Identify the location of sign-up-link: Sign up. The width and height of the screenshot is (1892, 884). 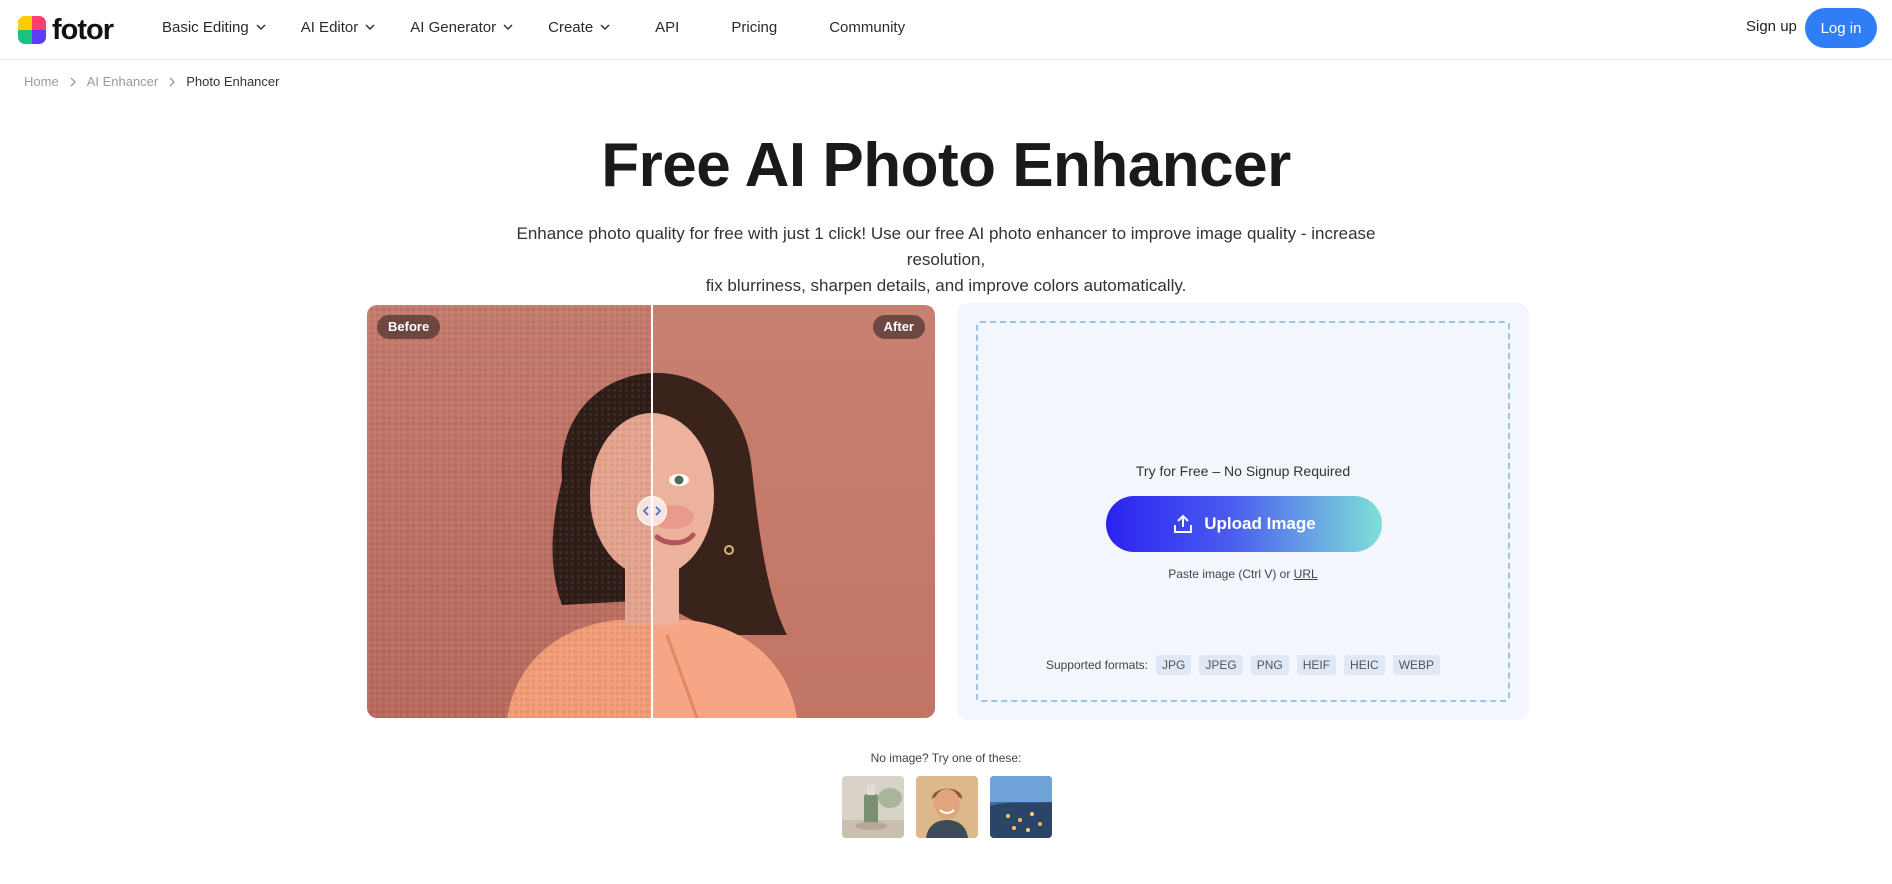
(1771, 26).